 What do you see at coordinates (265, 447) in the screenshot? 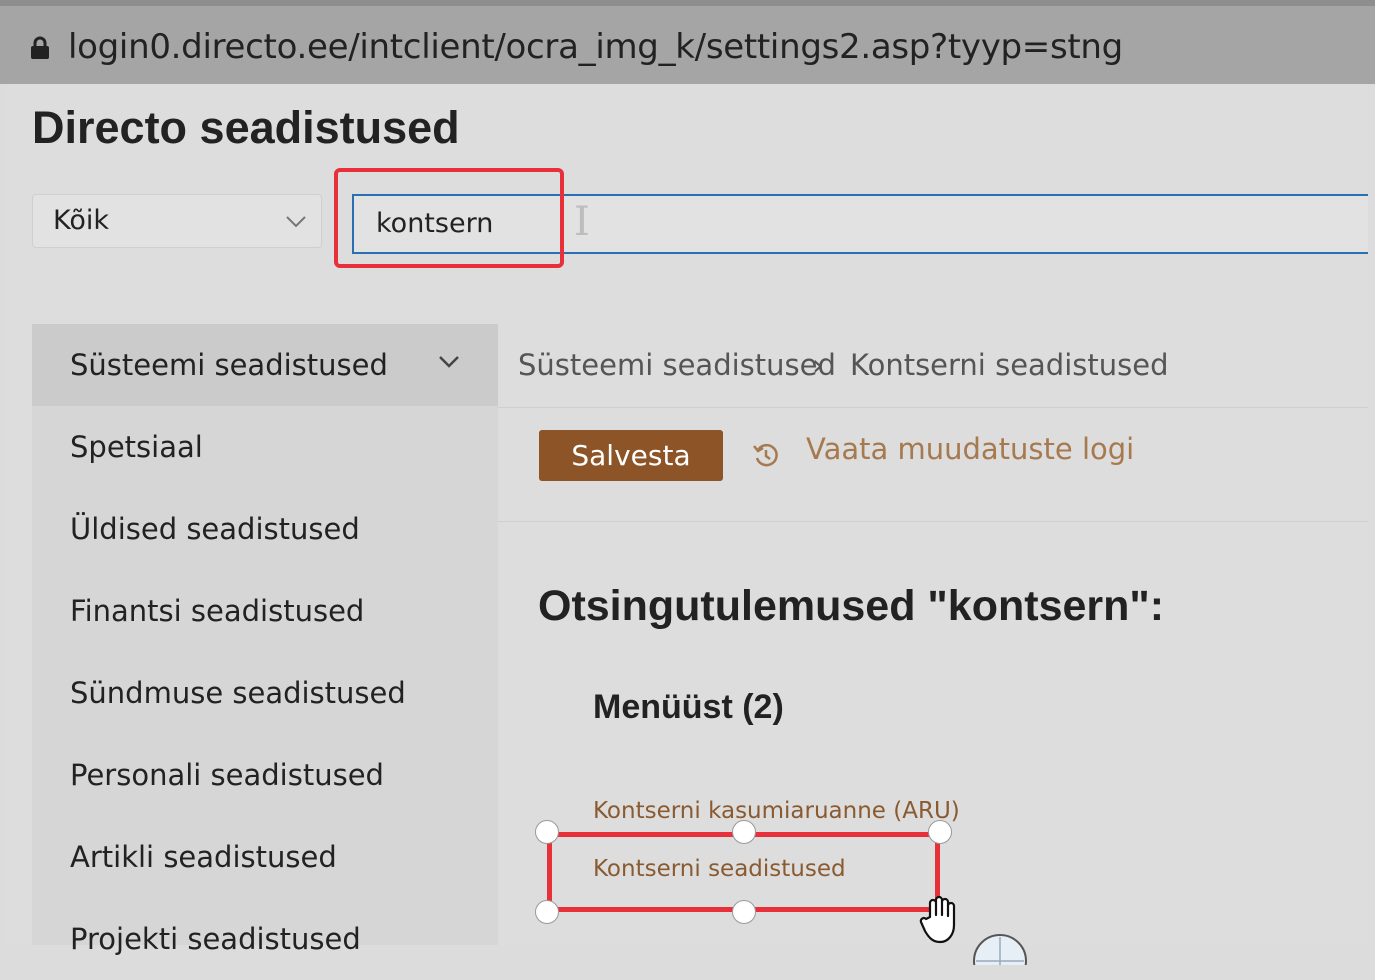
I see `sidebar-item-spetsiaal: Spetsiaal` at bounding box center [265, 447].